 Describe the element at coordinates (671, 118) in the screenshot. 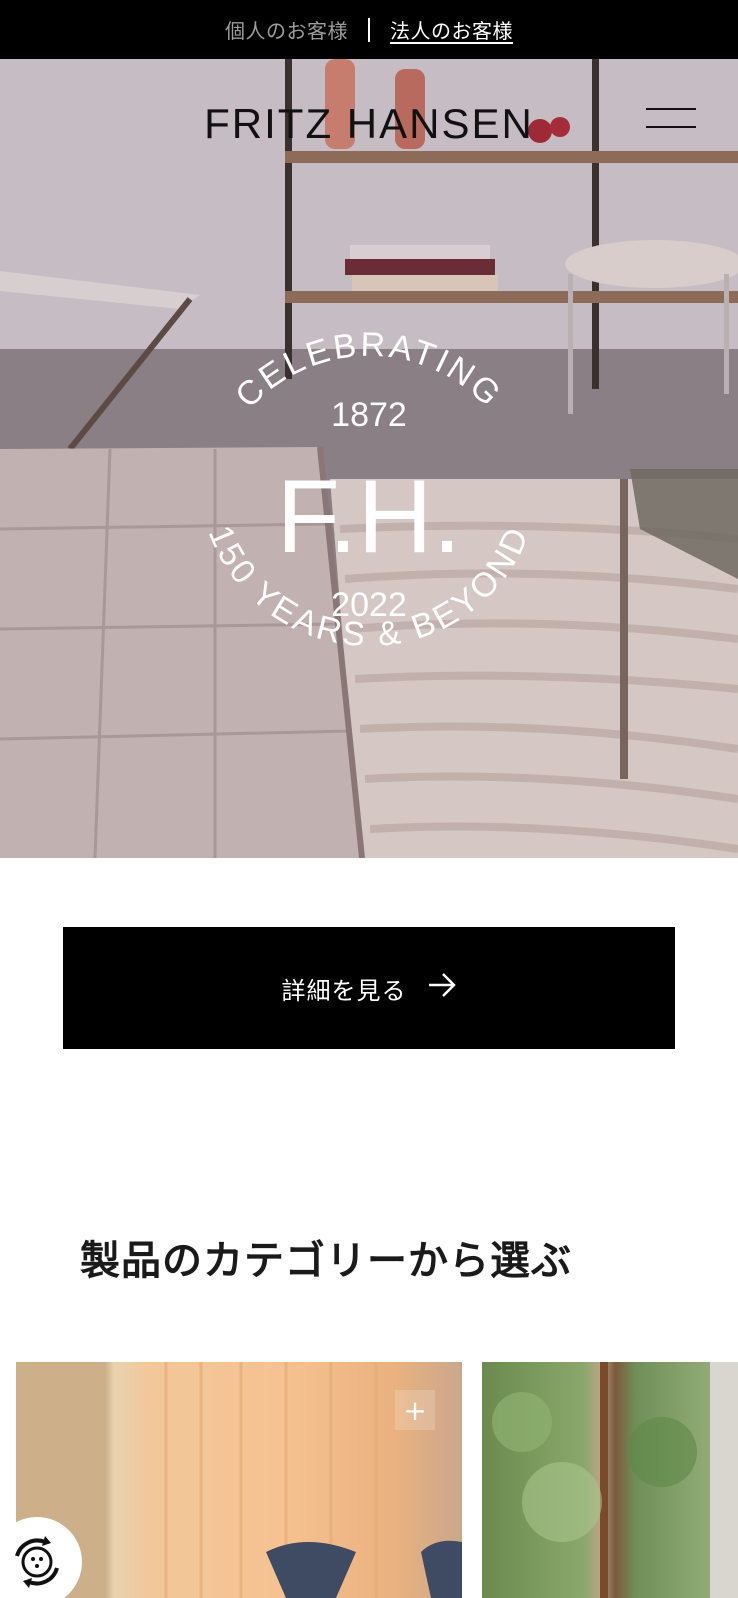

I see `menu-button` at that location.